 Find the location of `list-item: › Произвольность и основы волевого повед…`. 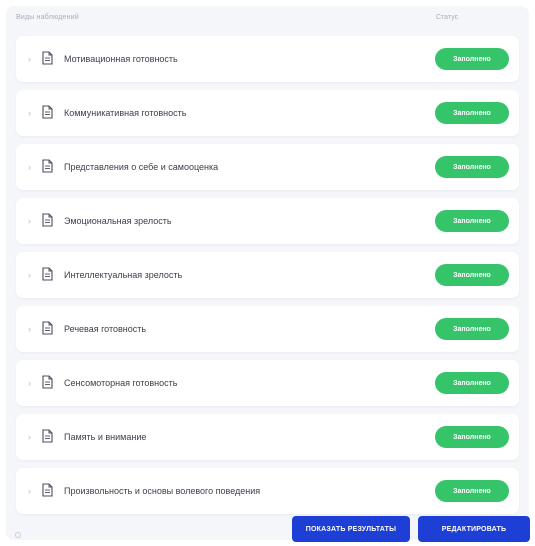

list-item: › Произвольность и основы волевого повед… is located at coordinates (267, 491).